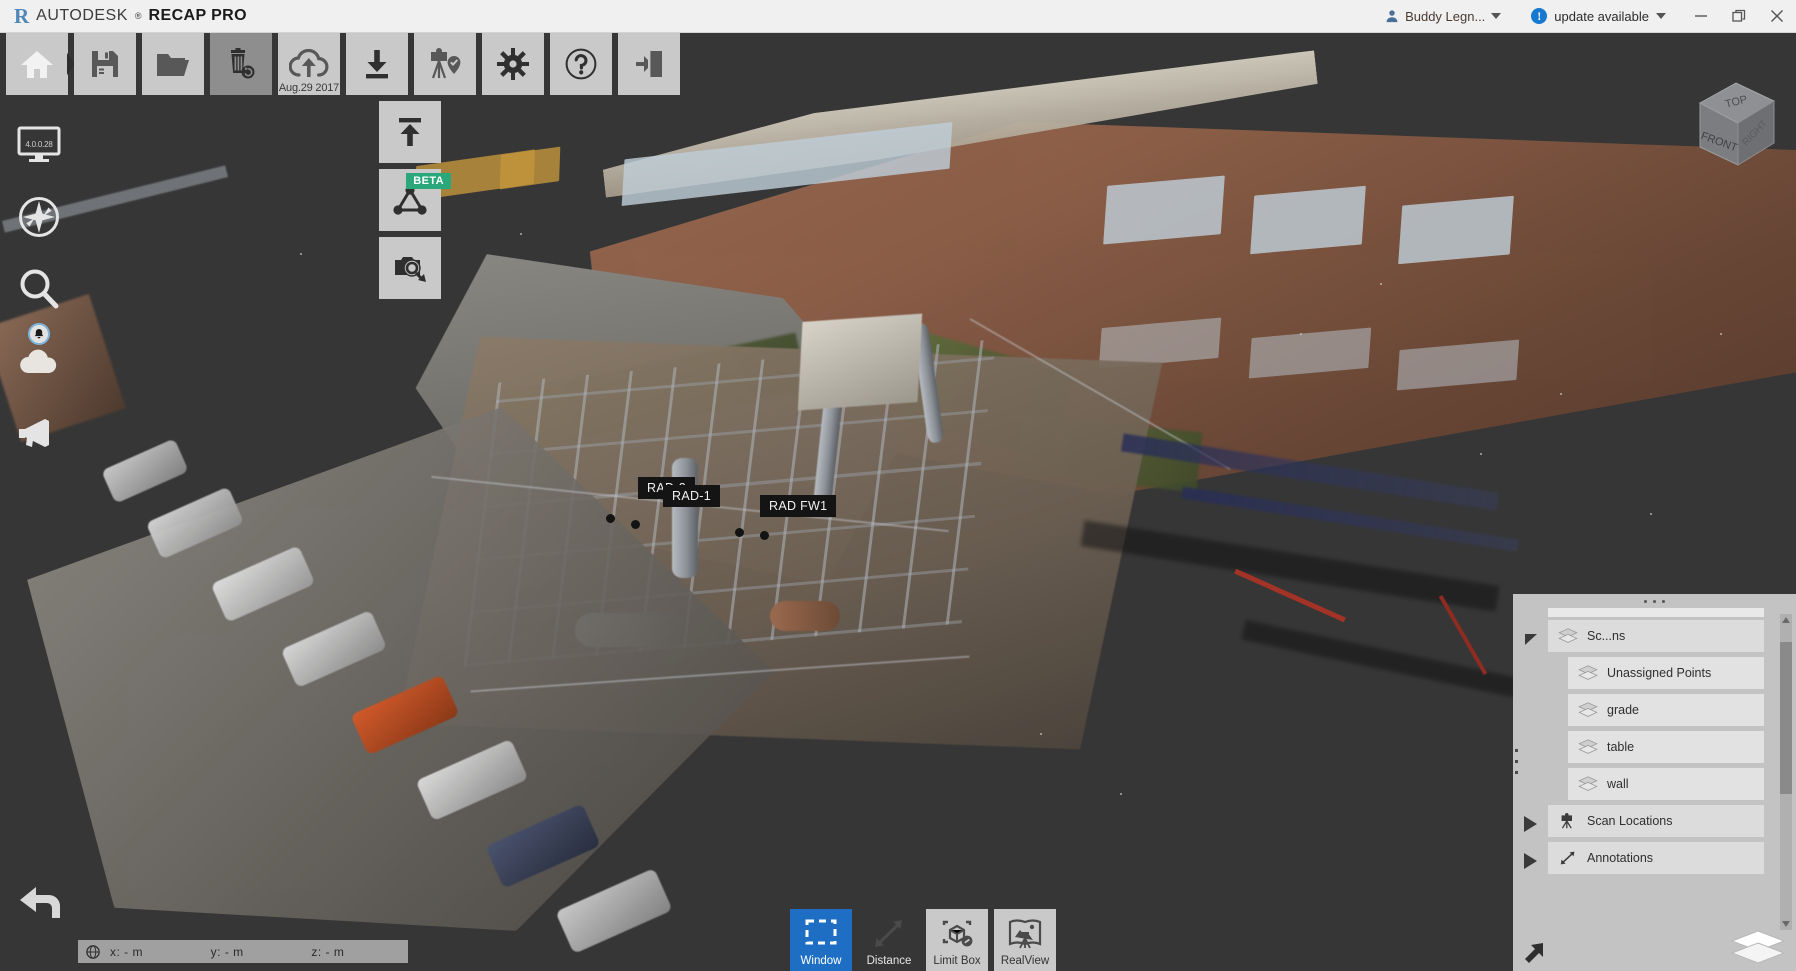 This screenshot has width=1796, height=971. Describe the element at coordinates (39, 217) in the screenshot. I see `navigation-button` at that location.